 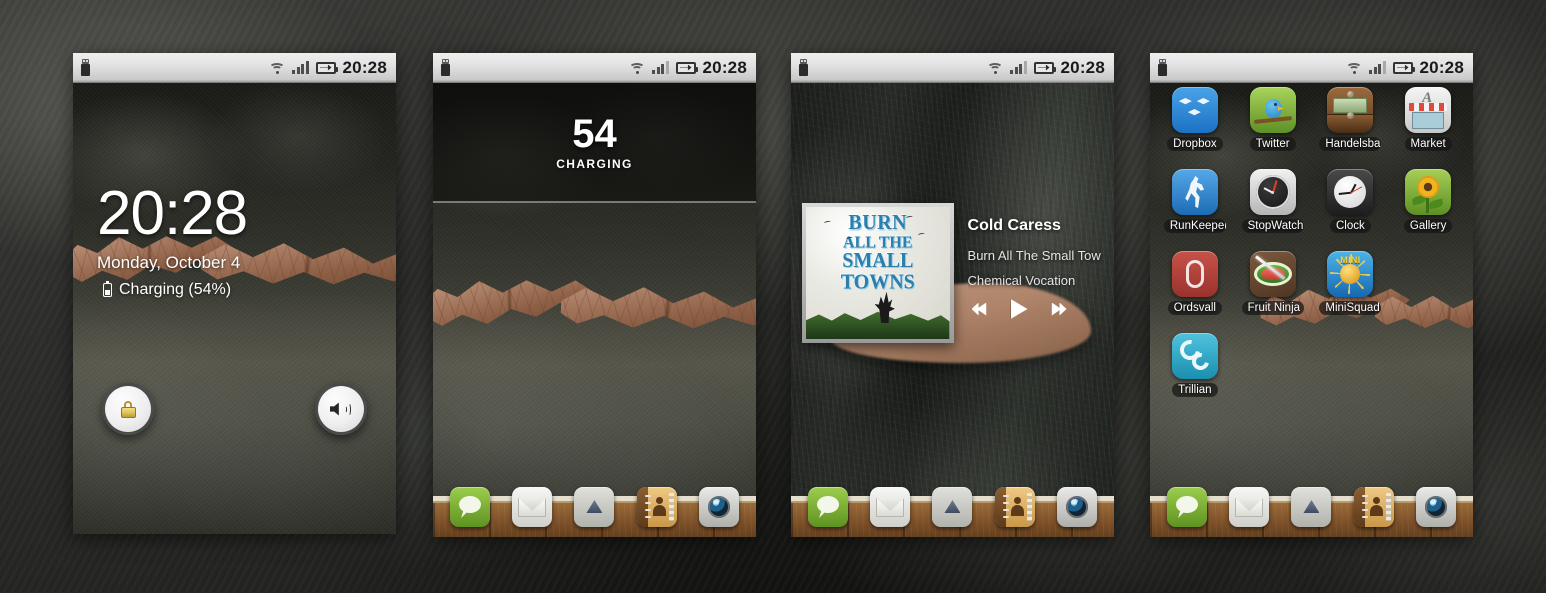 I want to click on track-artist: Burn All The Small Tow, so click(x=1034, y=255).